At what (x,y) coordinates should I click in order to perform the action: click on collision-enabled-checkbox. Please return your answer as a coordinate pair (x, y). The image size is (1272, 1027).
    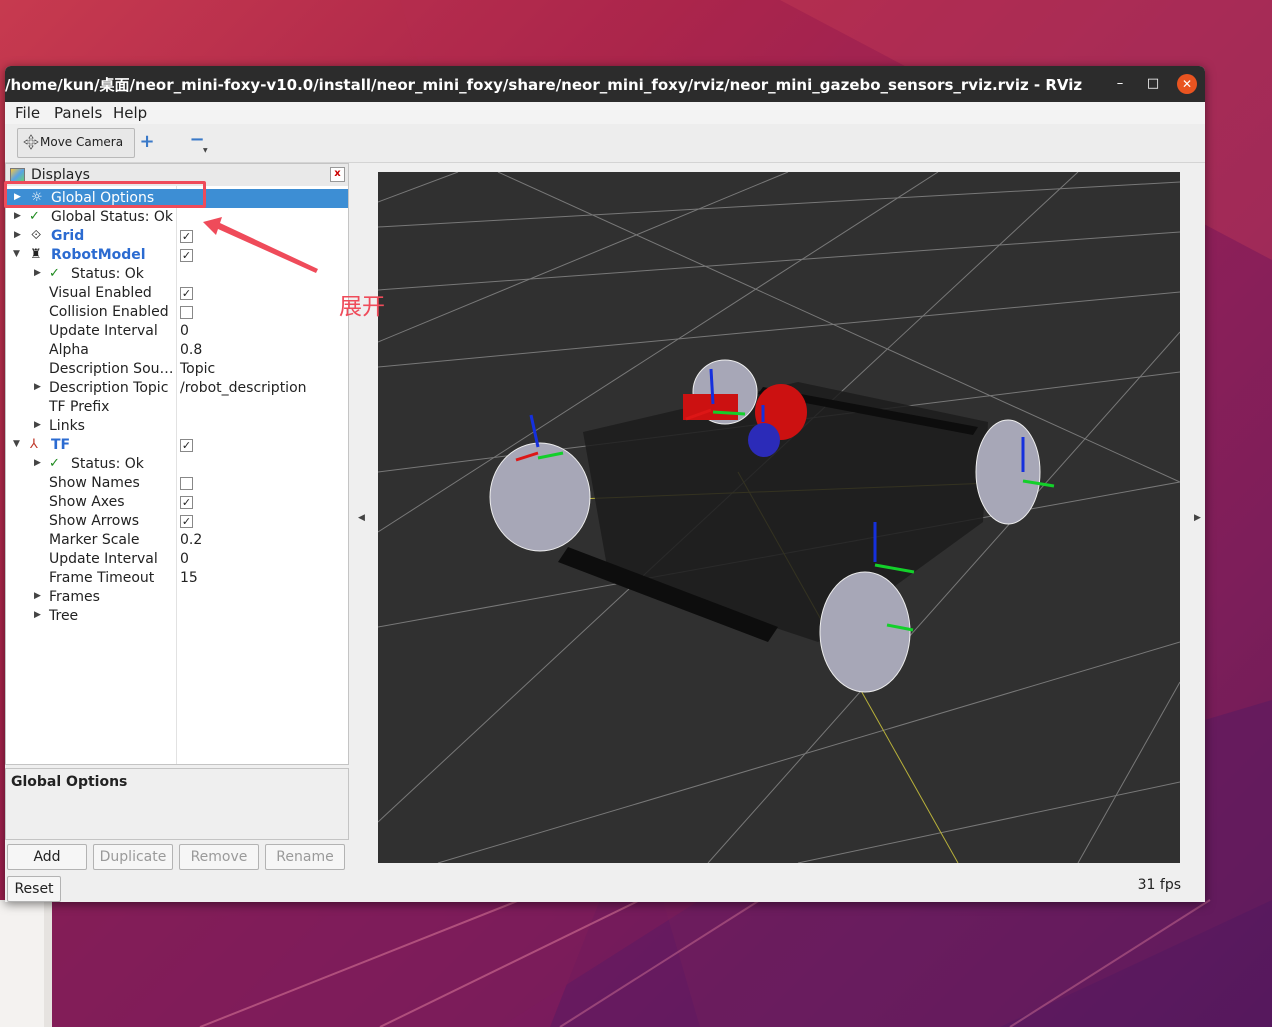
    Looking at the image, I should click on (186, 312).